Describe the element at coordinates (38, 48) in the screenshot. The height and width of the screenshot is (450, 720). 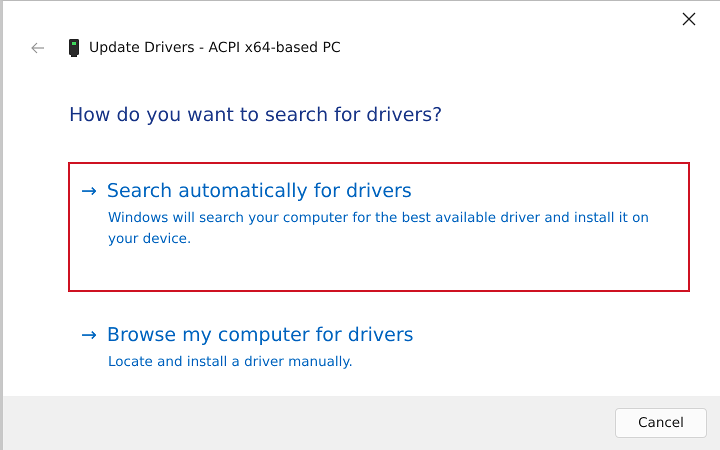
I see `back-arrow-icon` at that location.